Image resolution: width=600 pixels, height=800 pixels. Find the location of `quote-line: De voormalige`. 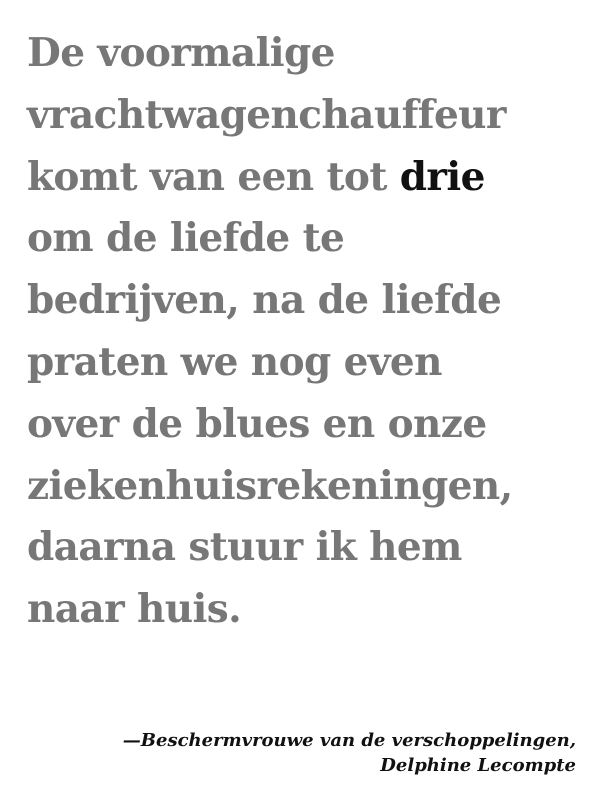

quote-line: De voormalige is located at coordinates (181, 53).